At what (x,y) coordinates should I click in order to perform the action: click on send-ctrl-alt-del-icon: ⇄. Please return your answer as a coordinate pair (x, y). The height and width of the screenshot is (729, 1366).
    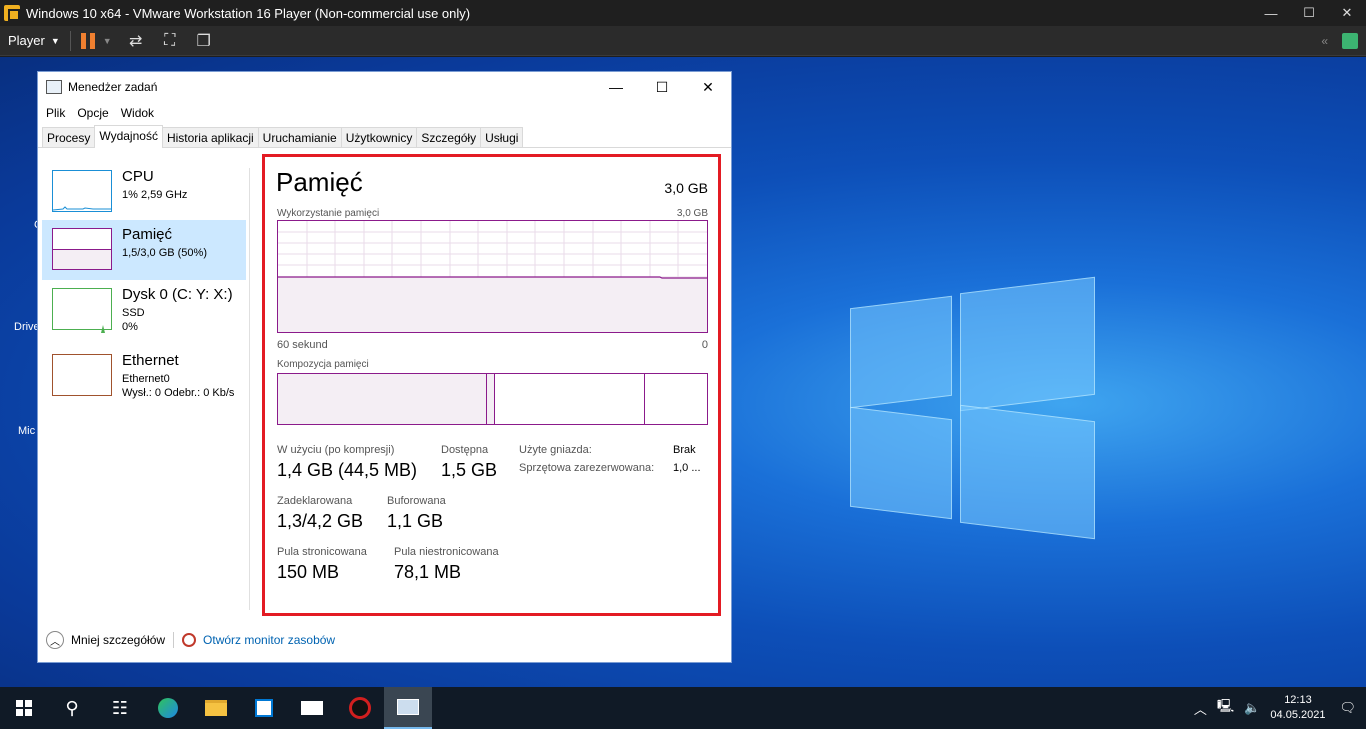
    Looking at the image, I should click on (136, 41).